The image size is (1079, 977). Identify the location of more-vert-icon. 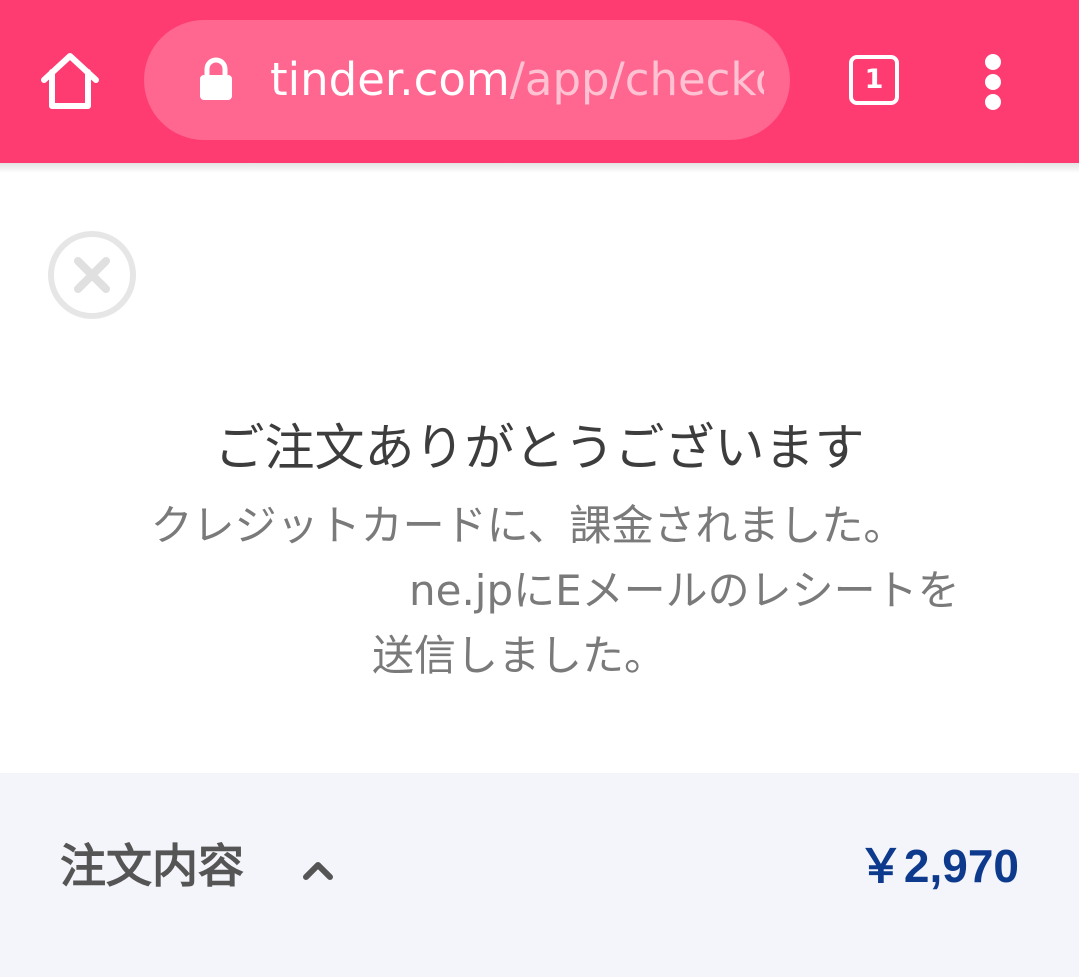
(994, 82).